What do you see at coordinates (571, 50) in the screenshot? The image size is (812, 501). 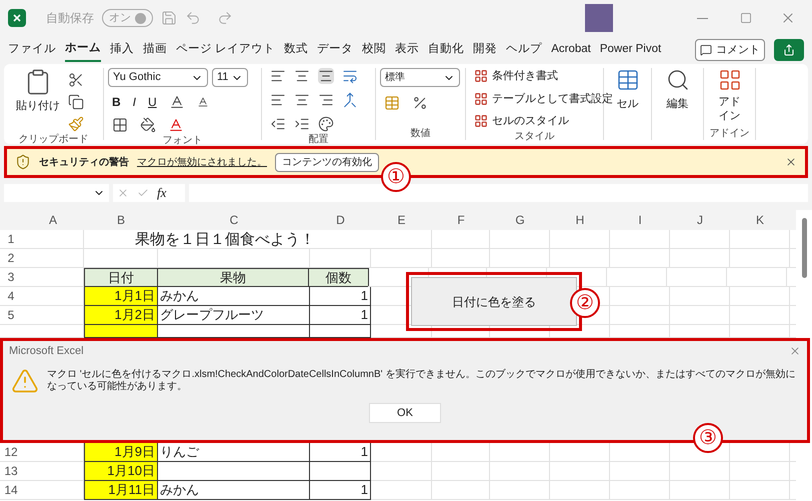 I see `menu-tab: Acrobat` at bounding box center [571, 50].